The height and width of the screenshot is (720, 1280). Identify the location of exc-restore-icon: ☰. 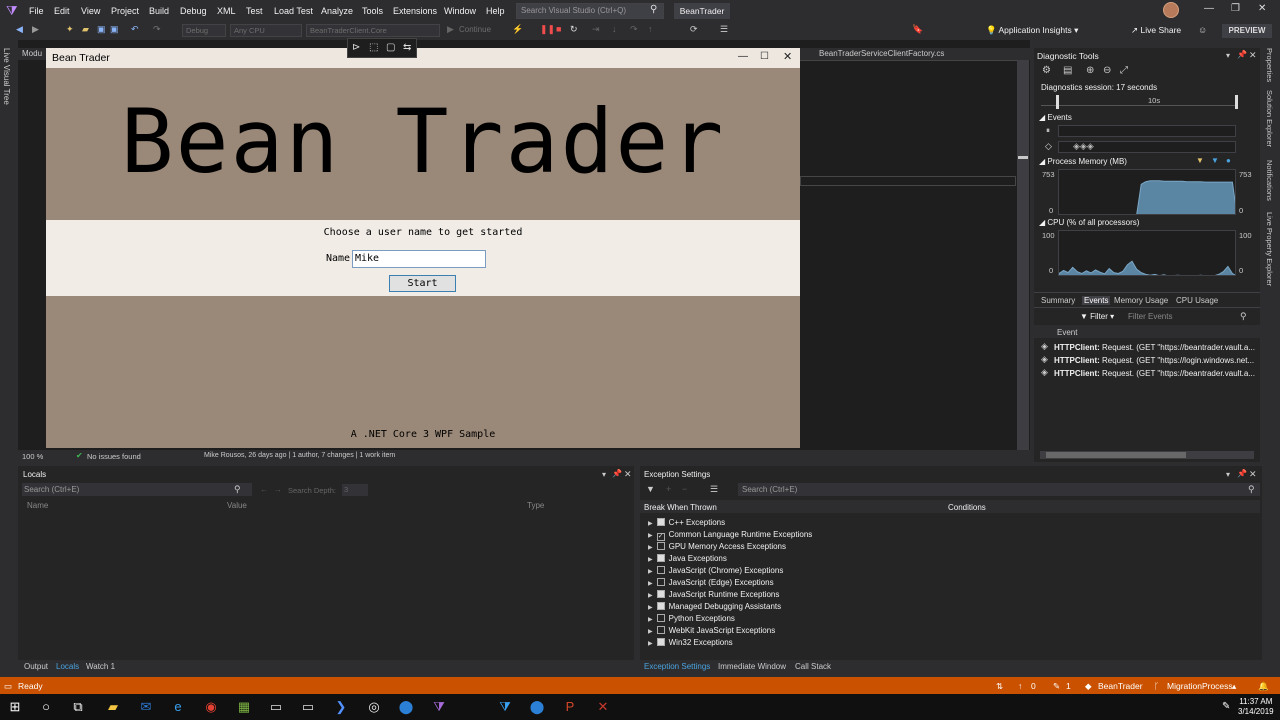
(714, 489).